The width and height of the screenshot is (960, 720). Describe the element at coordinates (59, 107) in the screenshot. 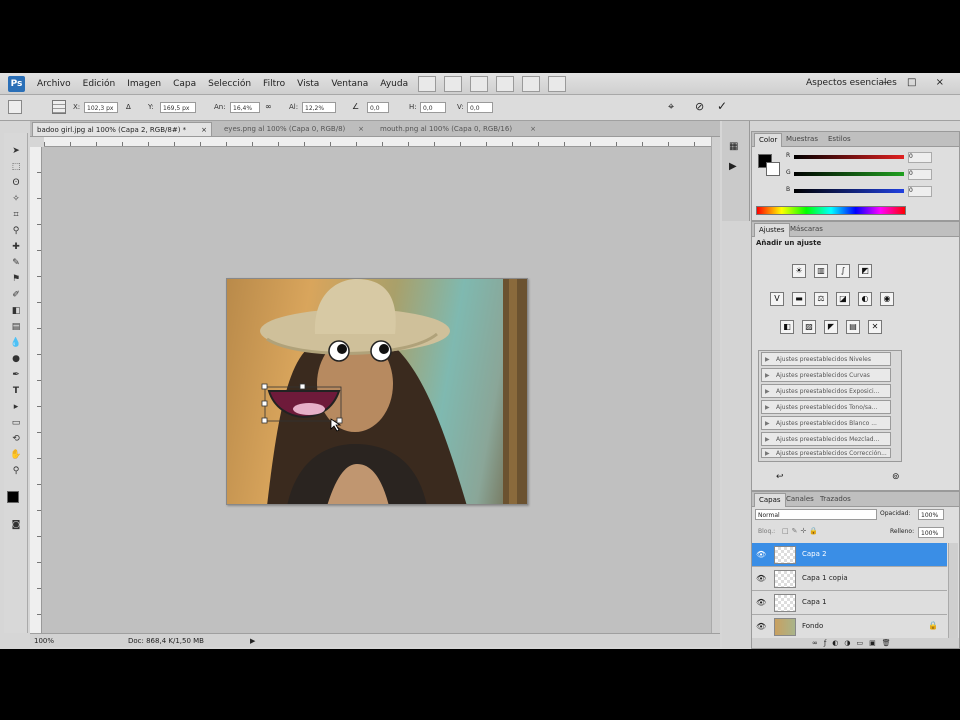

I see `reference-point-icon` at that location.